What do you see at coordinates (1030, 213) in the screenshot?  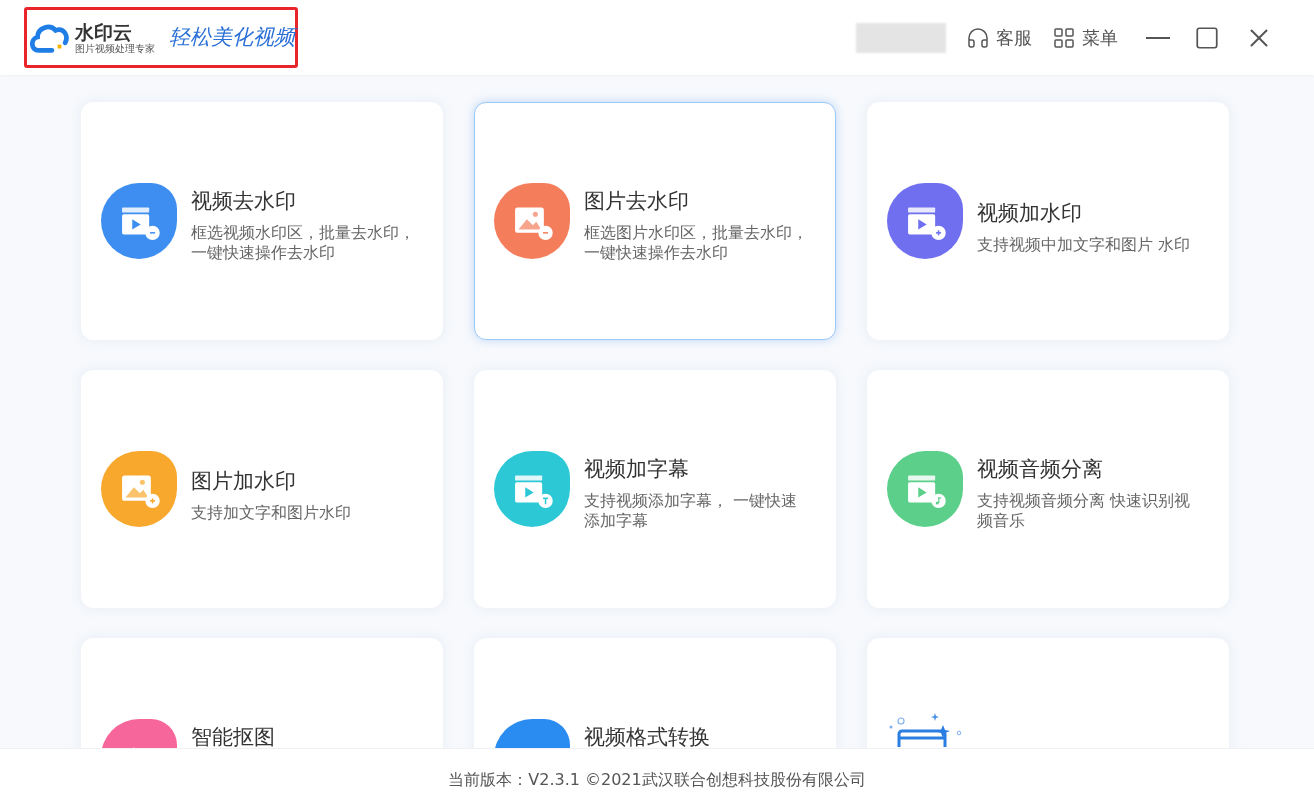 I see `card-title: 视频加水印` at bounding box center [1030, 213].